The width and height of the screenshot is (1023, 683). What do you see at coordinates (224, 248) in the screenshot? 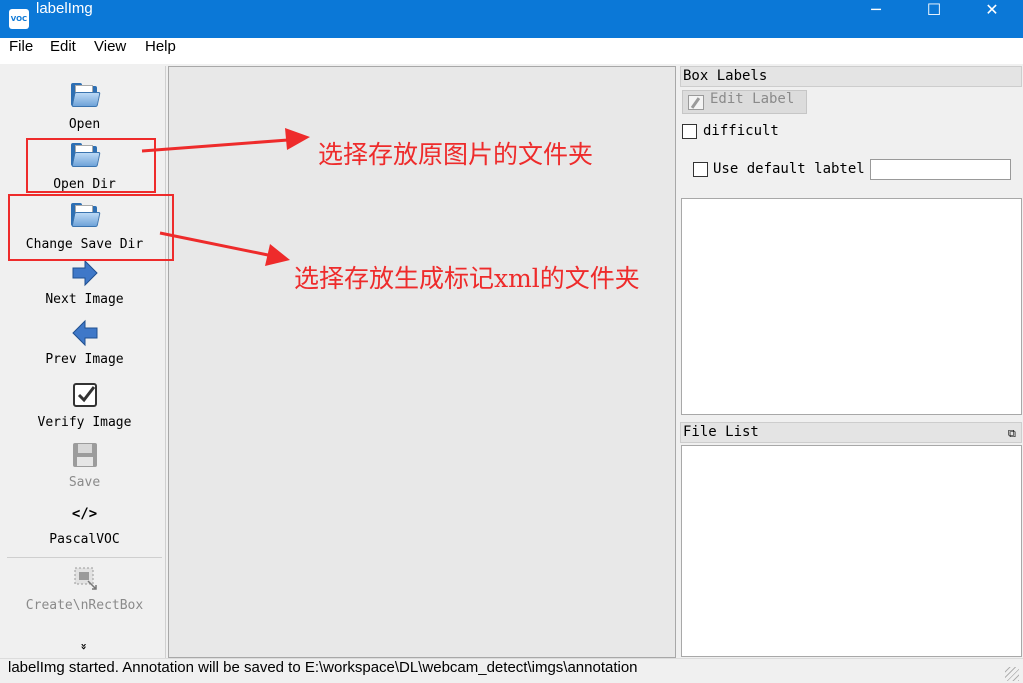
I see `arrow-to-save-dir-note` at bounding box center [224, 248].